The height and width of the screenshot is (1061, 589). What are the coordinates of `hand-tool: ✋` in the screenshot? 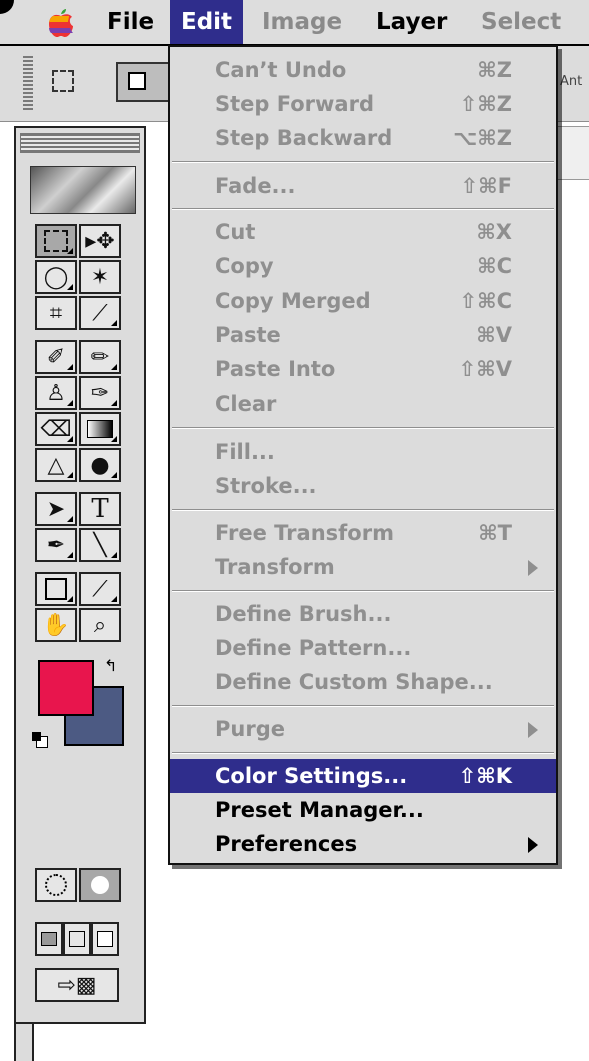 It's located at (56, 625).